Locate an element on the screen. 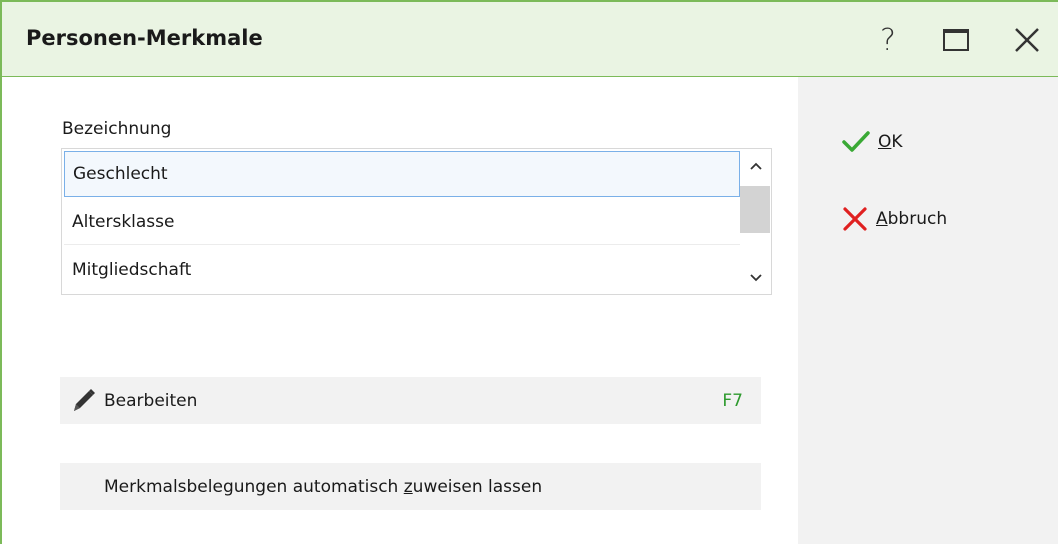 This screenshot has height=544, width=1058. help-button: ? is located at coordinates (888, 40).